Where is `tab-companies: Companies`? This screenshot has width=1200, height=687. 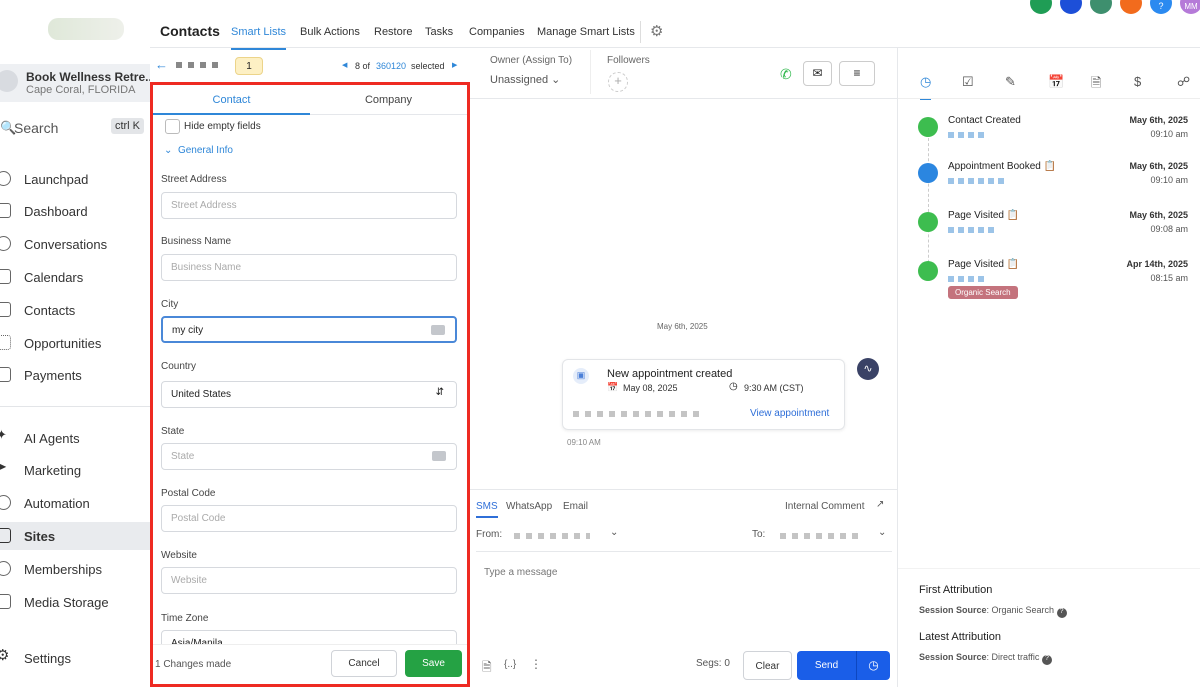
tab-companies: Companies is located at coordinates (497, 32).